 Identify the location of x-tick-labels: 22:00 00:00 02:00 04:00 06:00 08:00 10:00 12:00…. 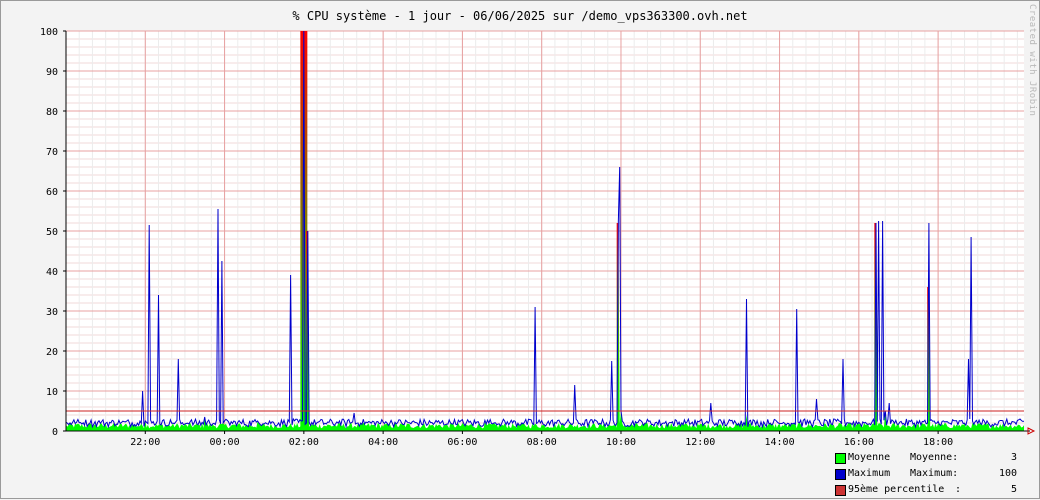
(541, 439).